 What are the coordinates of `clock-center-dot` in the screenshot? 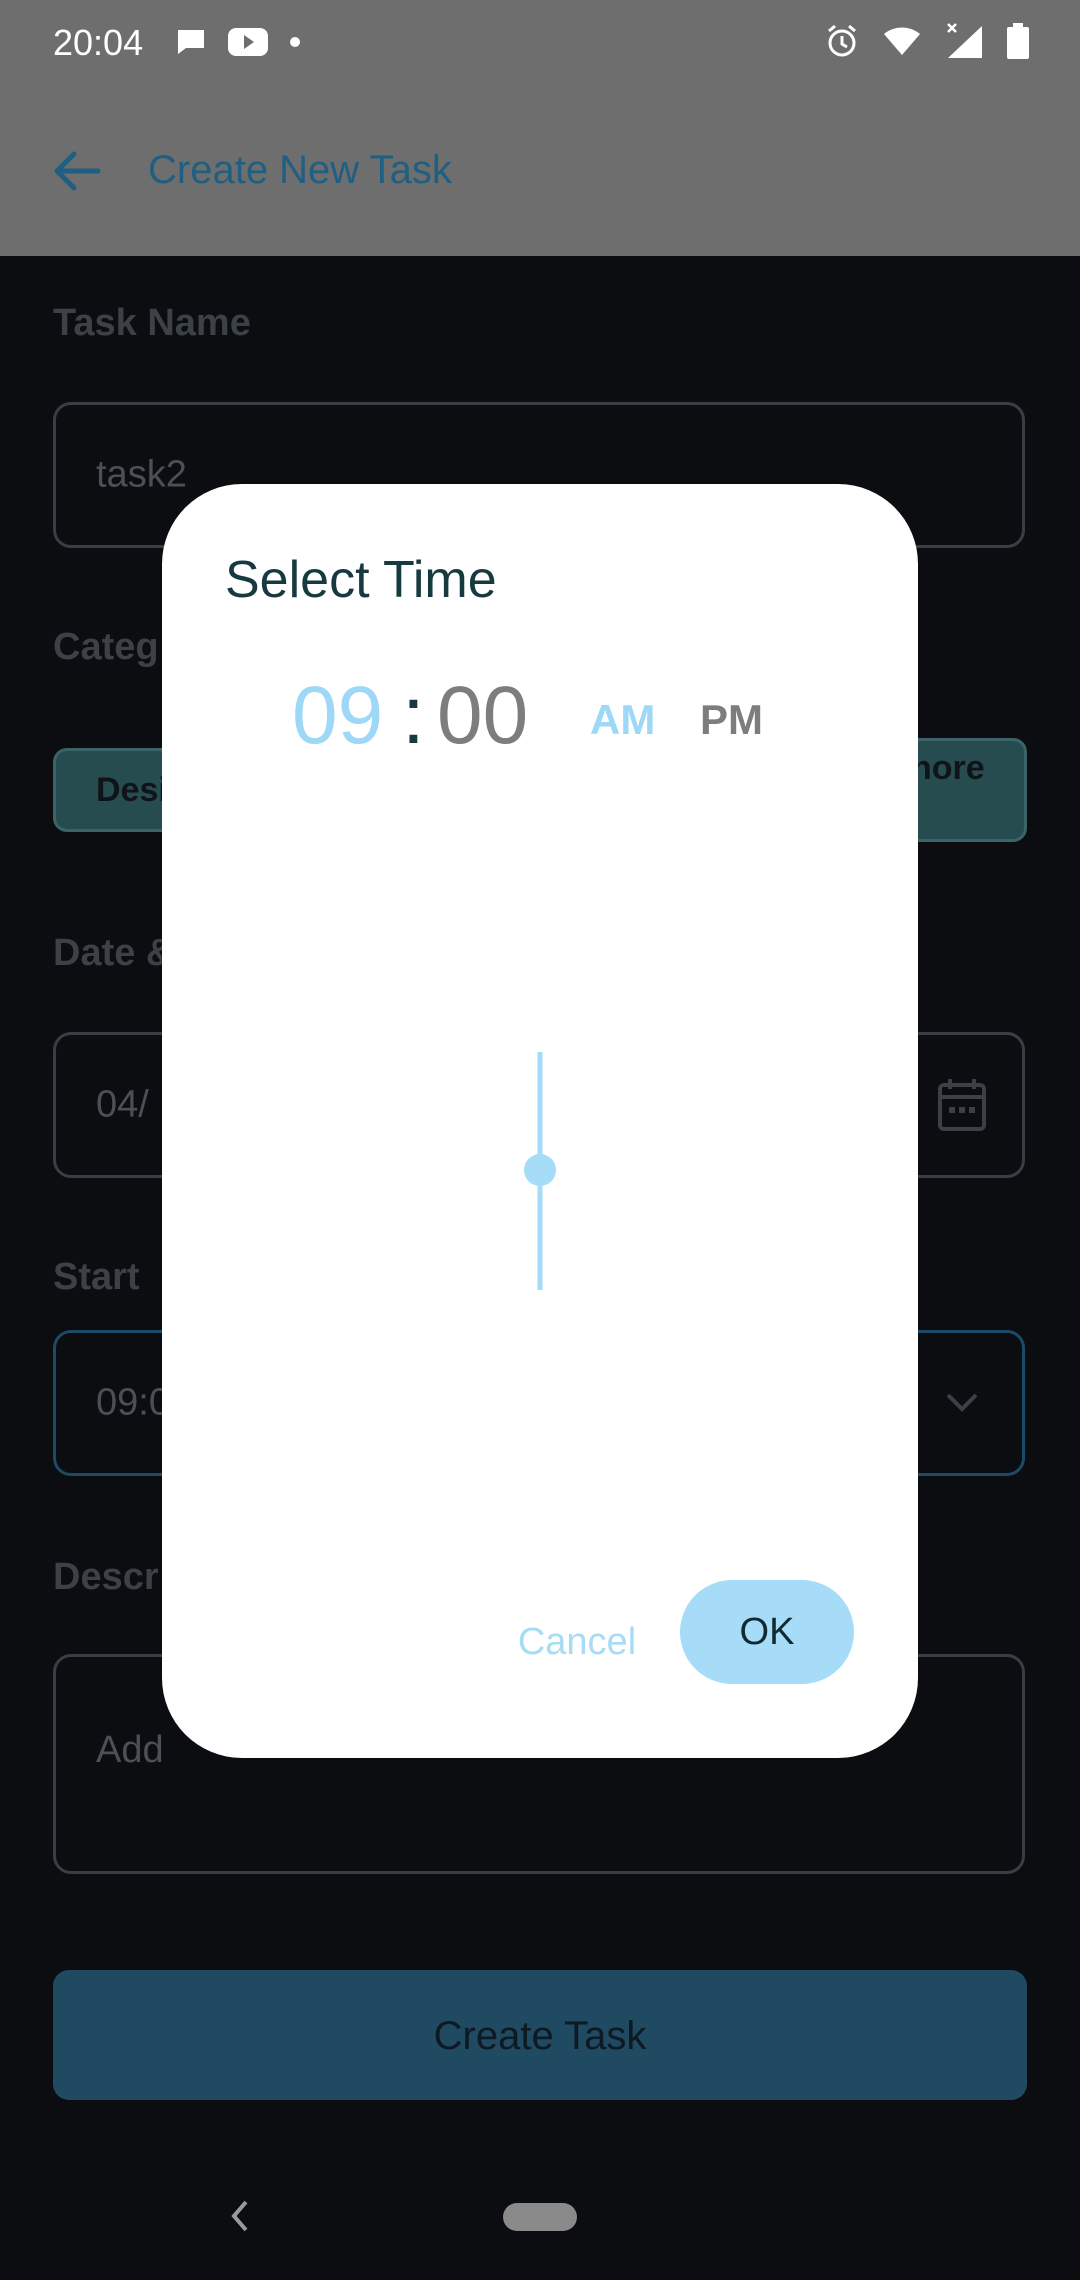 It's located at (540, 1170).